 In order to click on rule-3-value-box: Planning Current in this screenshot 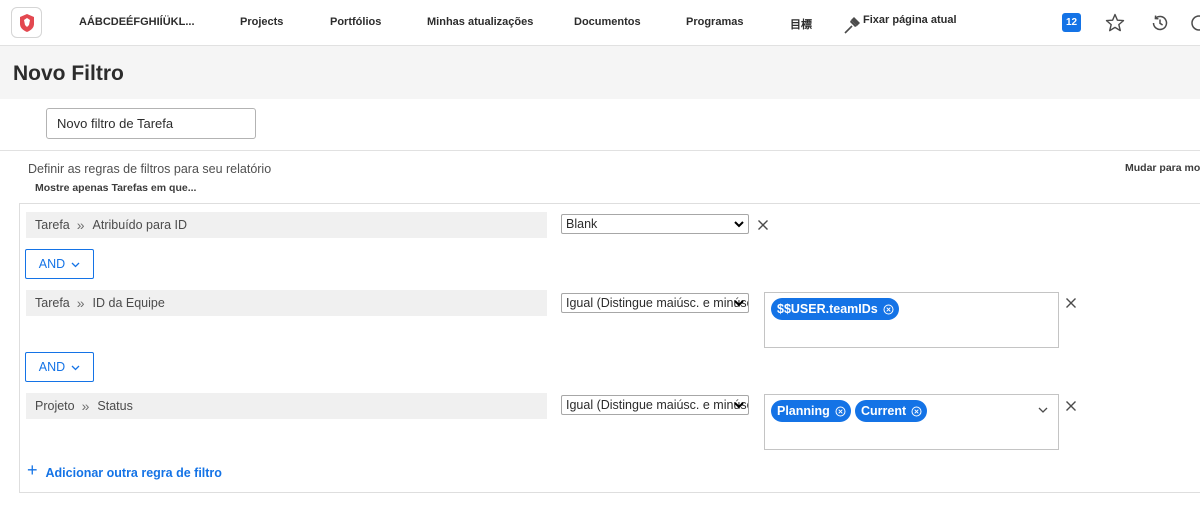, I will do `click(911, 422)`.